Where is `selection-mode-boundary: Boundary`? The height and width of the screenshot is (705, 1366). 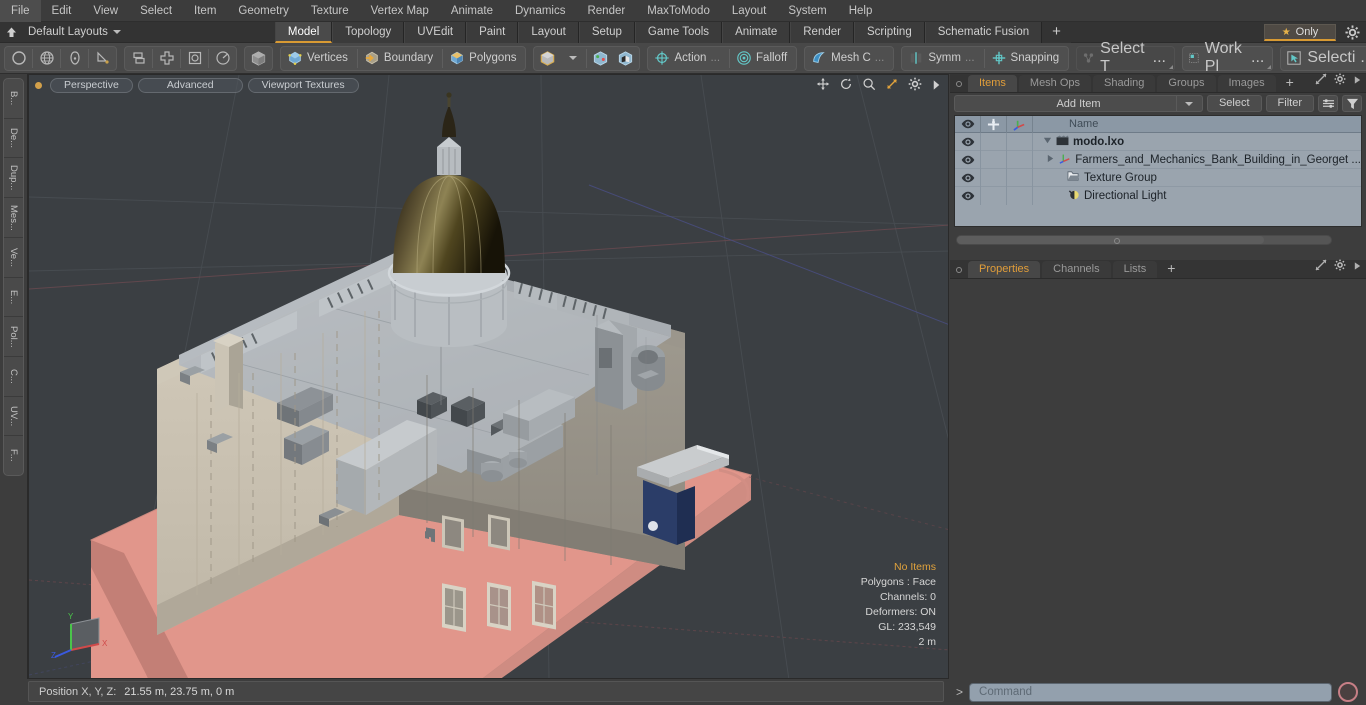
selection-mode-boundary: Boundary is located at coordinates (400, 58).